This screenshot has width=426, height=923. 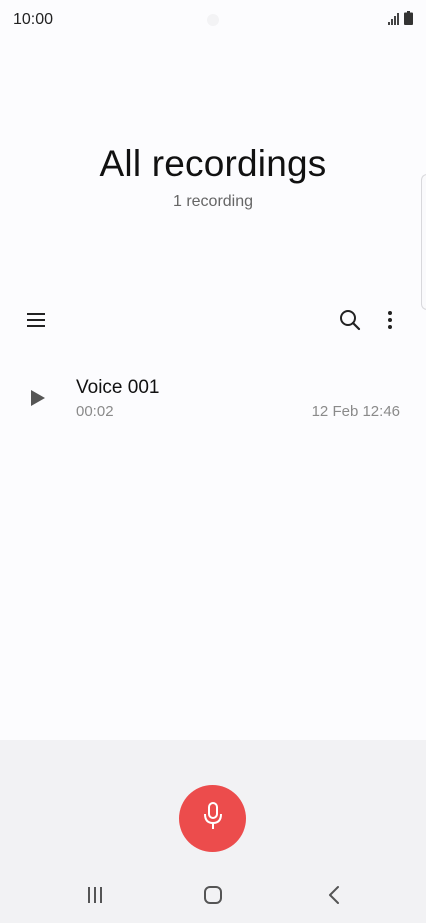 I want to click on search-button, so click(x=350, y=322).